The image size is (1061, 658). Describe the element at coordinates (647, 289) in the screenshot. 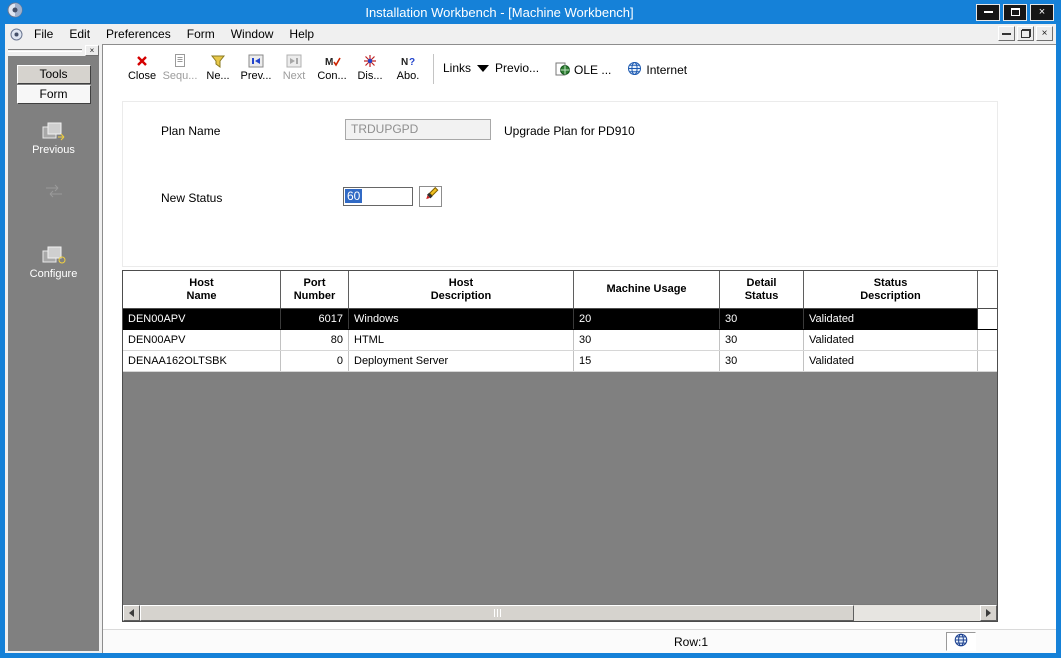

I see `column-header-machine-usage: Machine Usage` at that location.